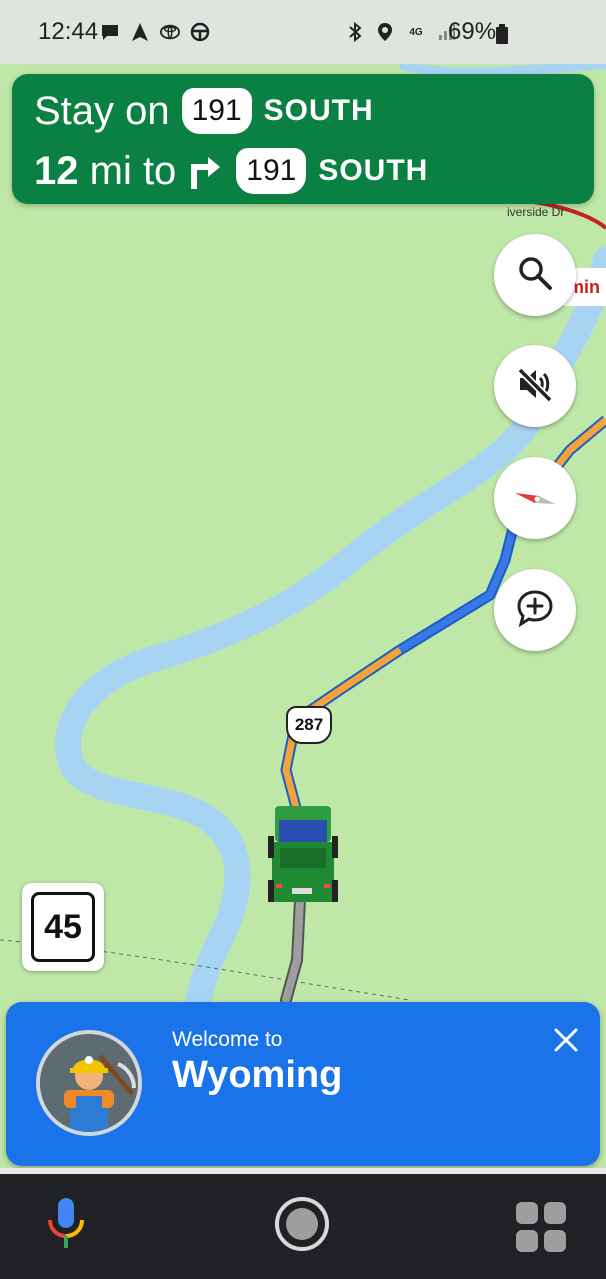 This screenshot has height=1279, width=606. I want to click on volume-off-icon, so click(535, 386).